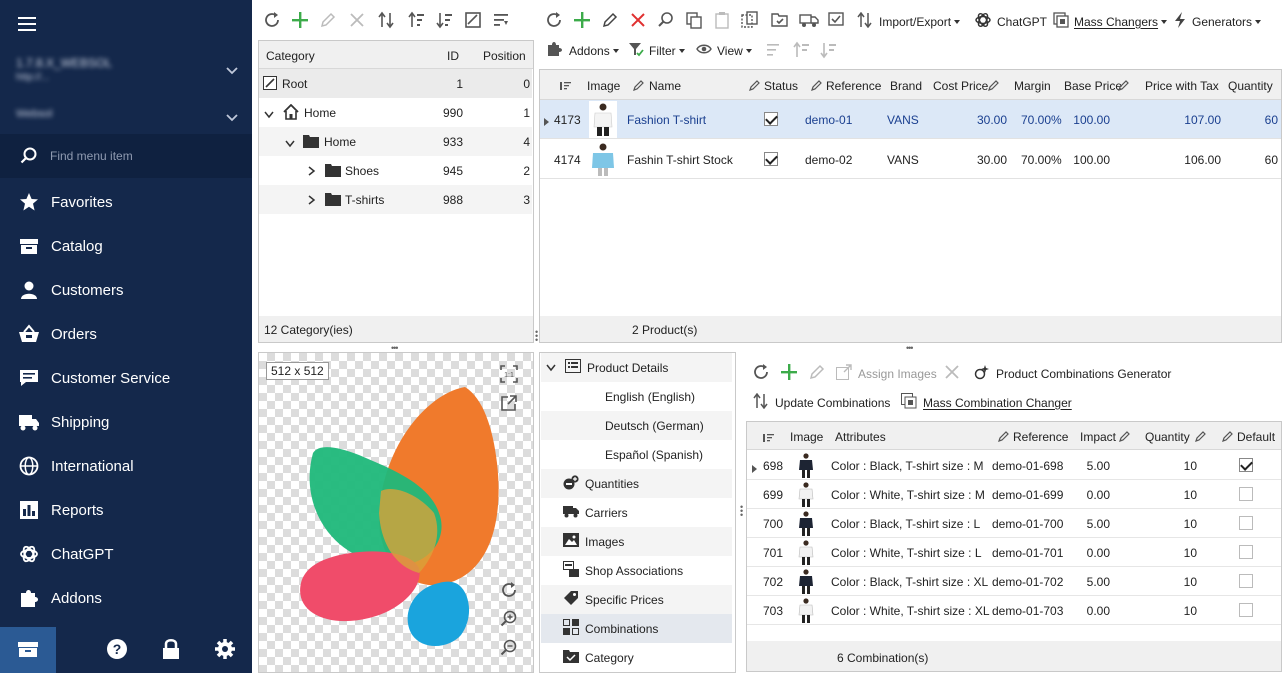 This screenshot has height=673, width=1283. I want to click on details-item-specific-prices: Specific Prices, so click(636, 599).